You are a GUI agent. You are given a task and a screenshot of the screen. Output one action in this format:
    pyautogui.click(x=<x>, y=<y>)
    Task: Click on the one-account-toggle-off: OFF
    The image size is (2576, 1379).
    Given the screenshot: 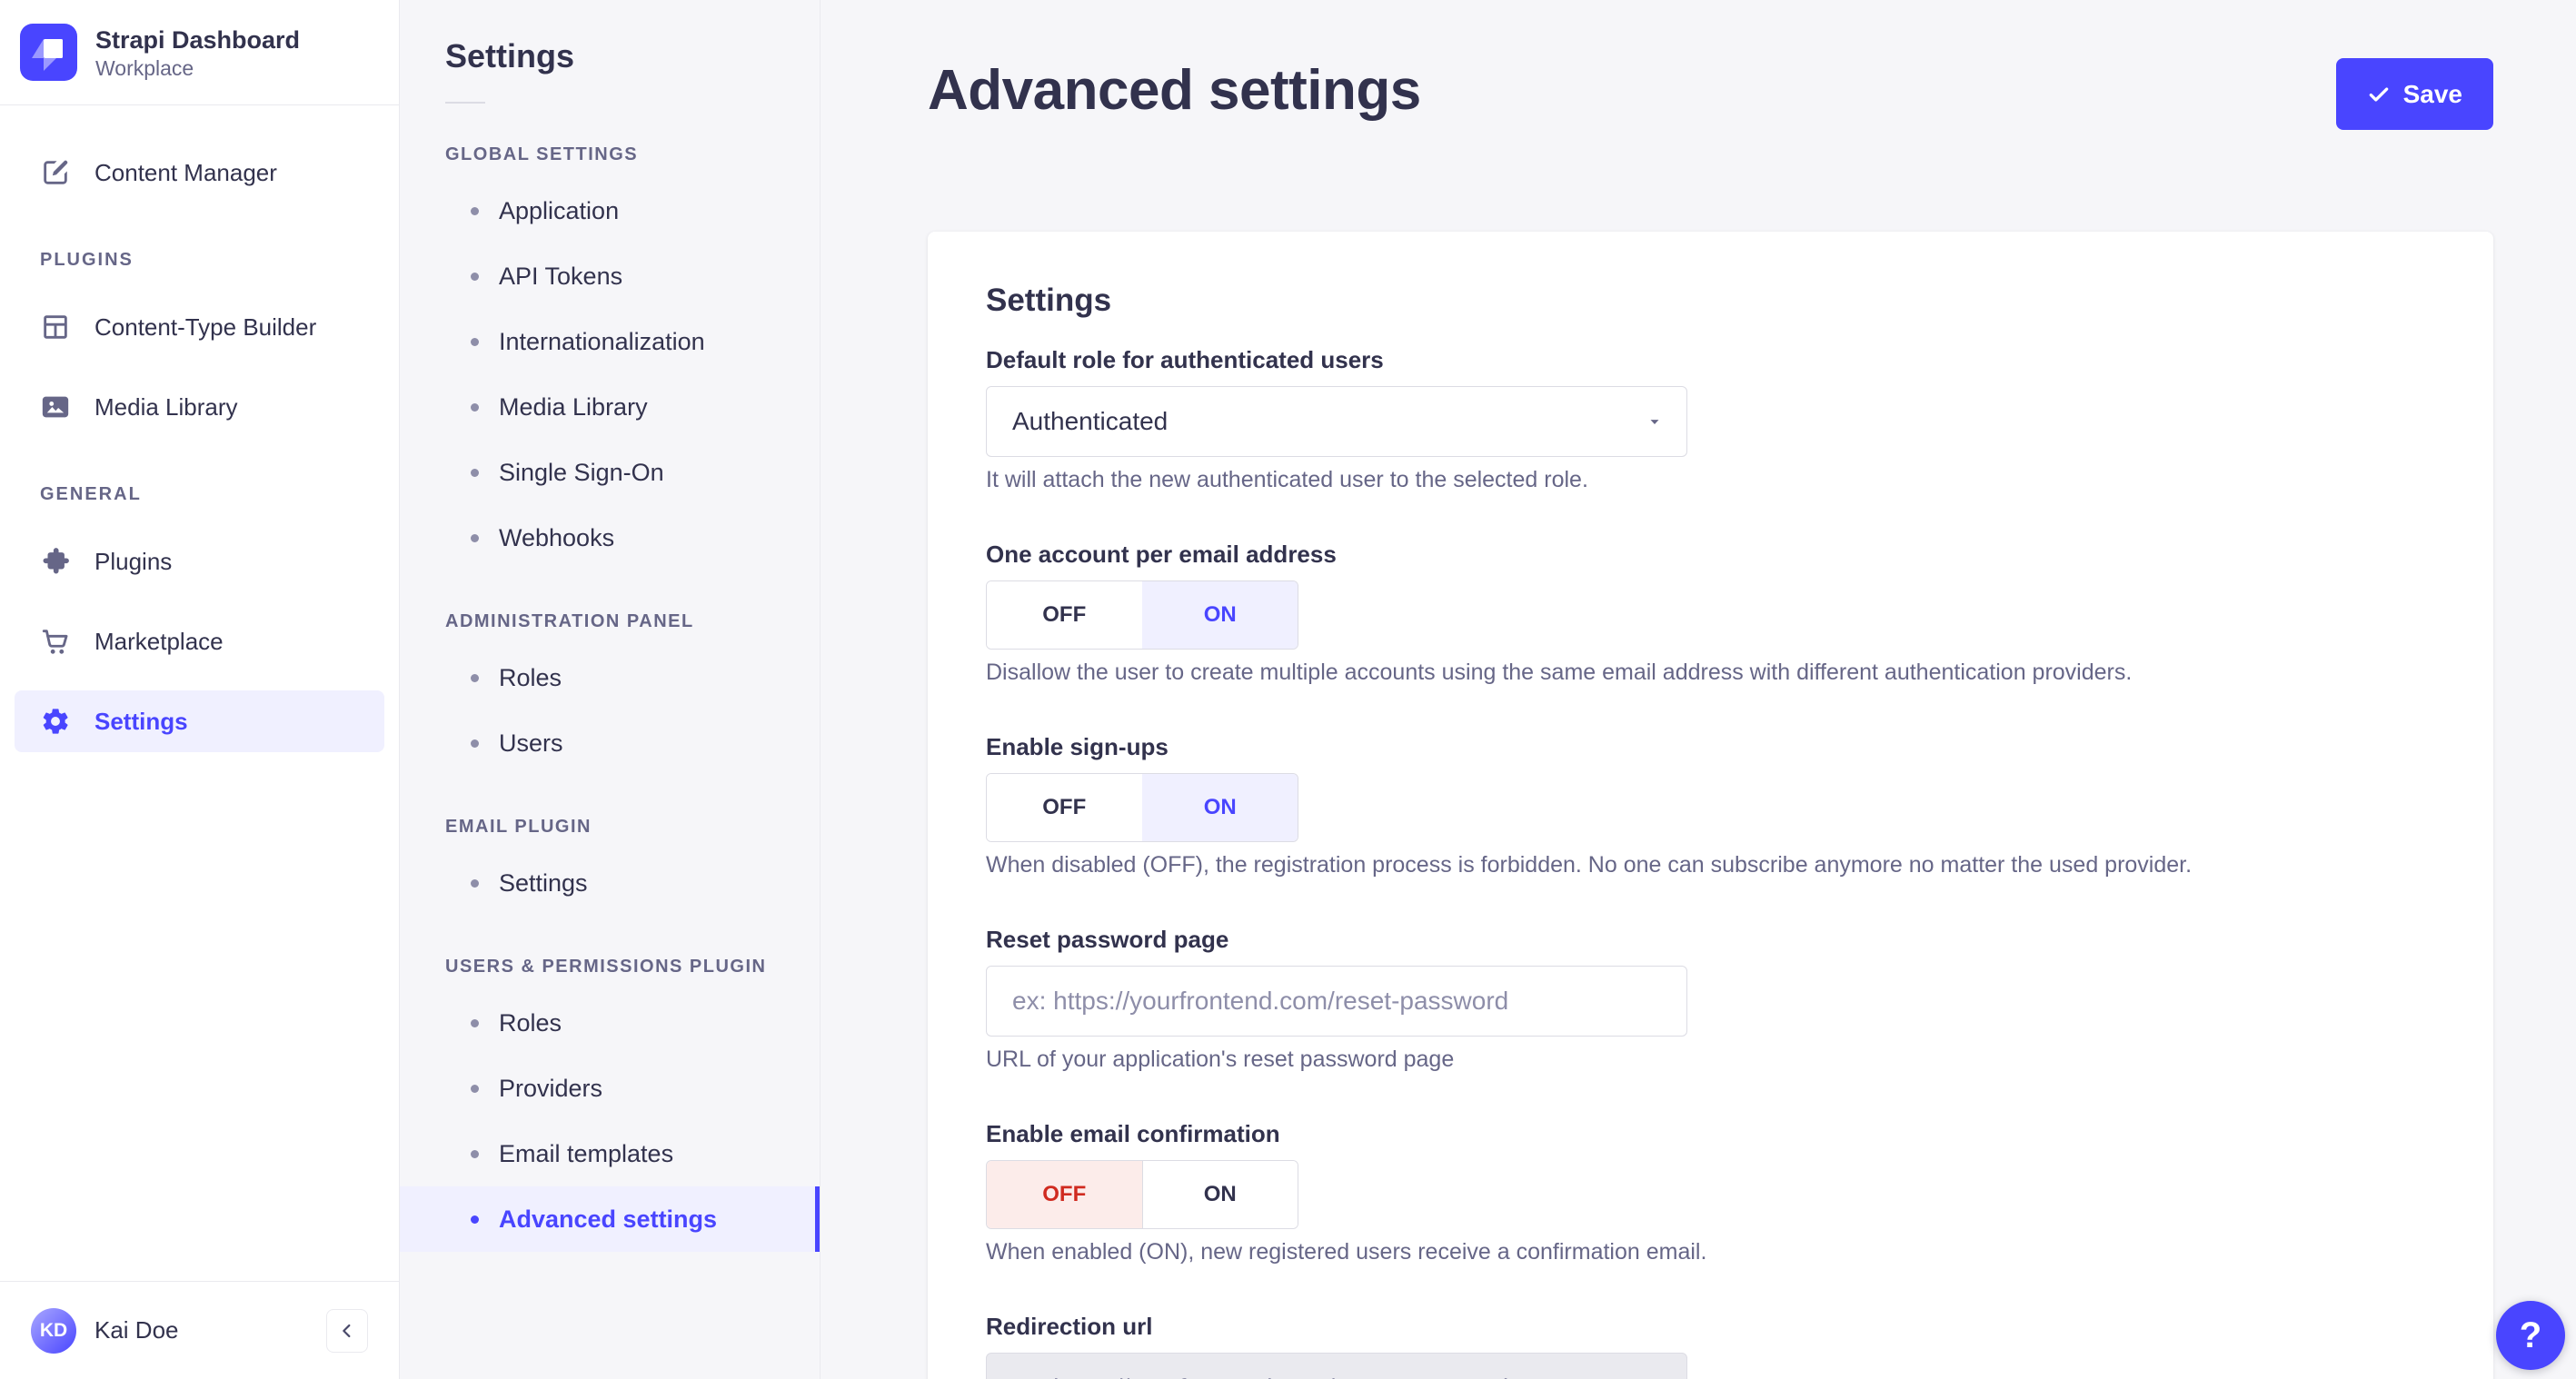 What is the action you would take?
    pyautogui.click(x=1064, y=615)
    